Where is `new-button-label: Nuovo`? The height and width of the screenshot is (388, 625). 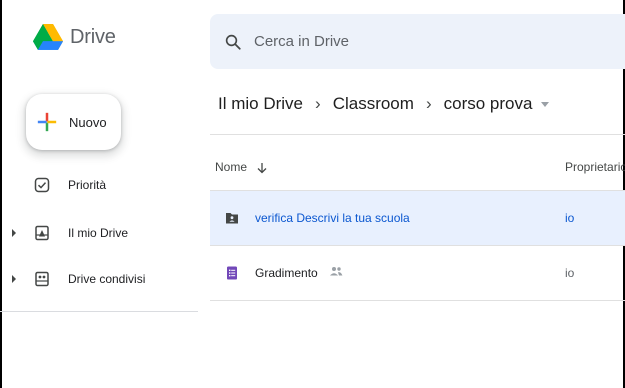 new-button-label: Nuovo is located at coordinates (88, 122).